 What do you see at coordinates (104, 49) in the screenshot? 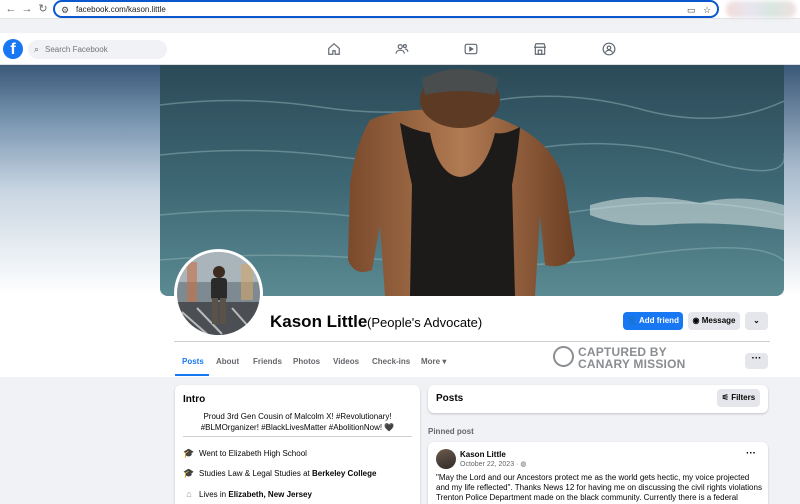
I see `search-input` at bounding box center [104, 49].